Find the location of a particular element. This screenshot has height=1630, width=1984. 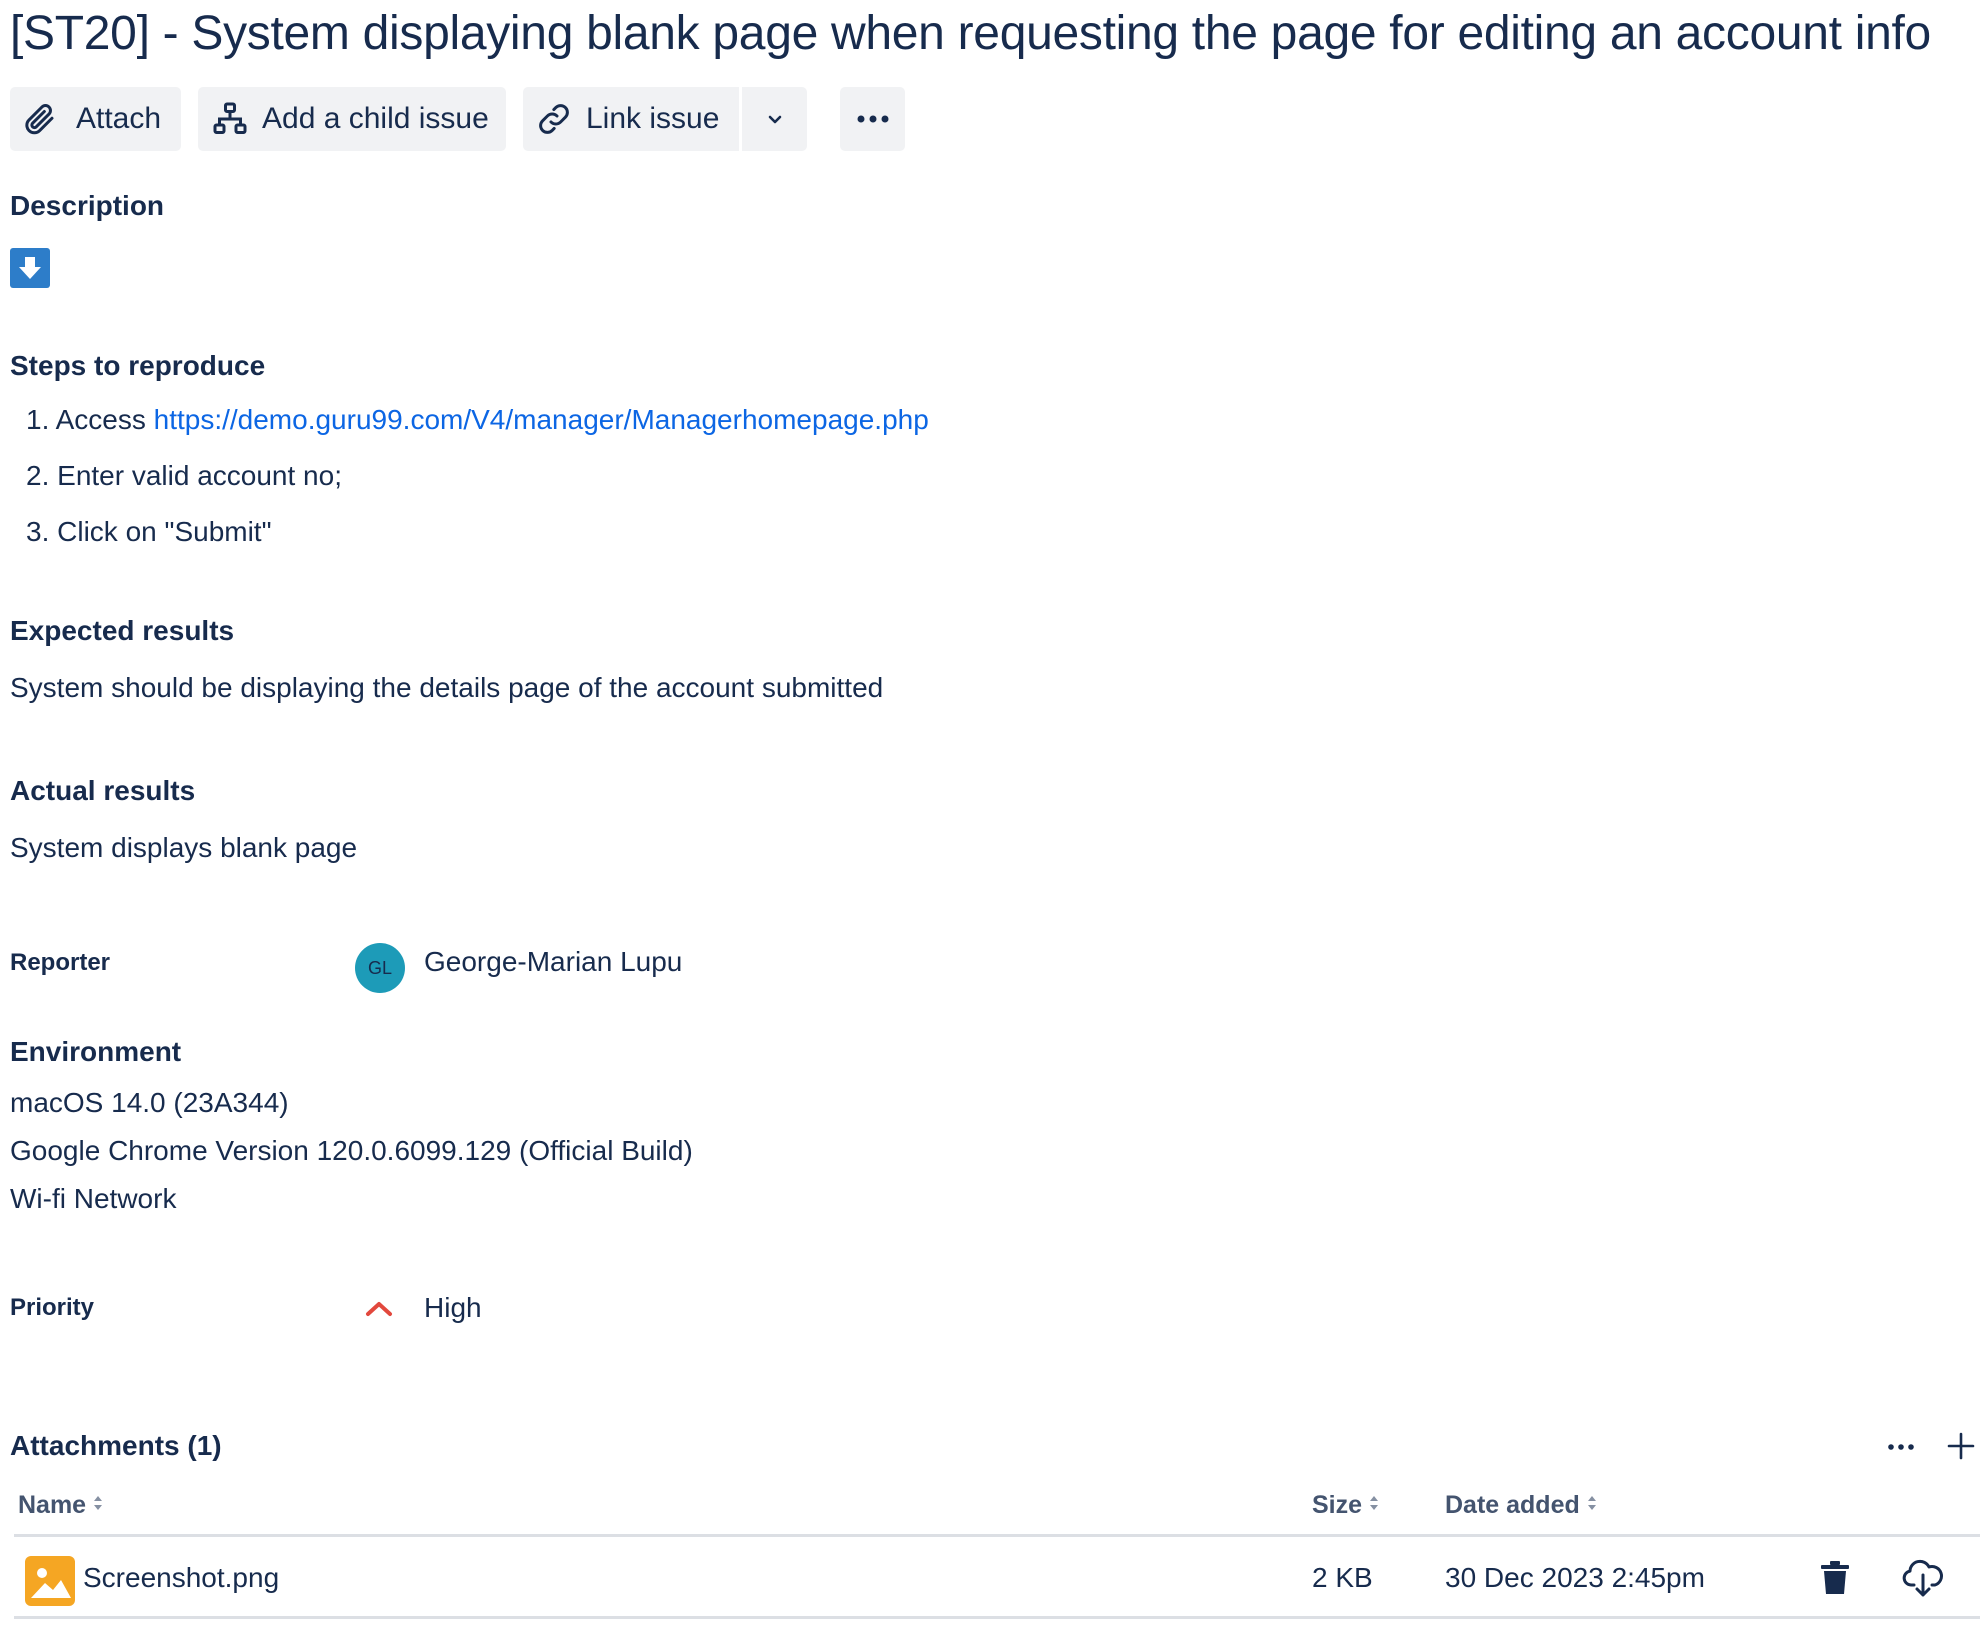

steps-heading: Steps to reproduce is located at coordinates (138, 365).